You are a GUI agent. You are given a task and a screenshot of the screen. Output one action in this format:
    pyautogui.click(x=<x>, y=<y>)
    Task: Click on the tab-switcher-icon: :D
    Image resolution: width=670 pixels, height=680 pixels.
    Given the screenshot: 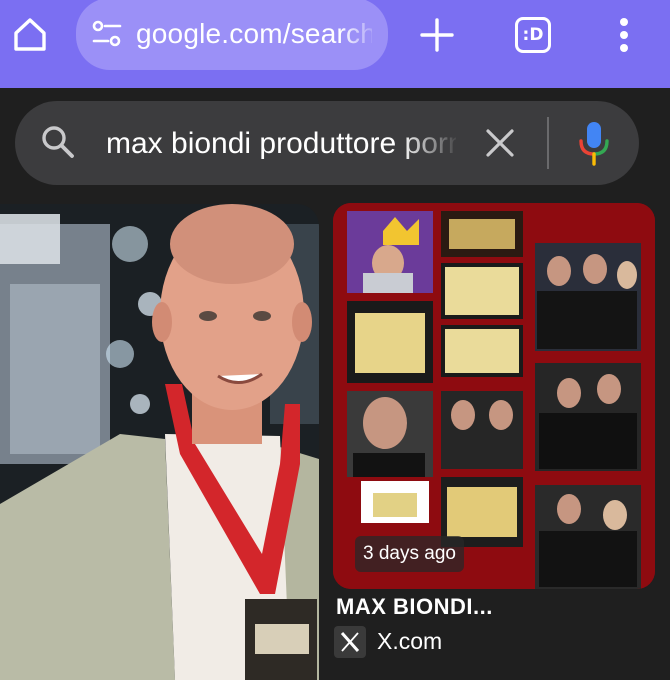 What is the action you would take?
    pyautogui.click(x=533, y=35)
    